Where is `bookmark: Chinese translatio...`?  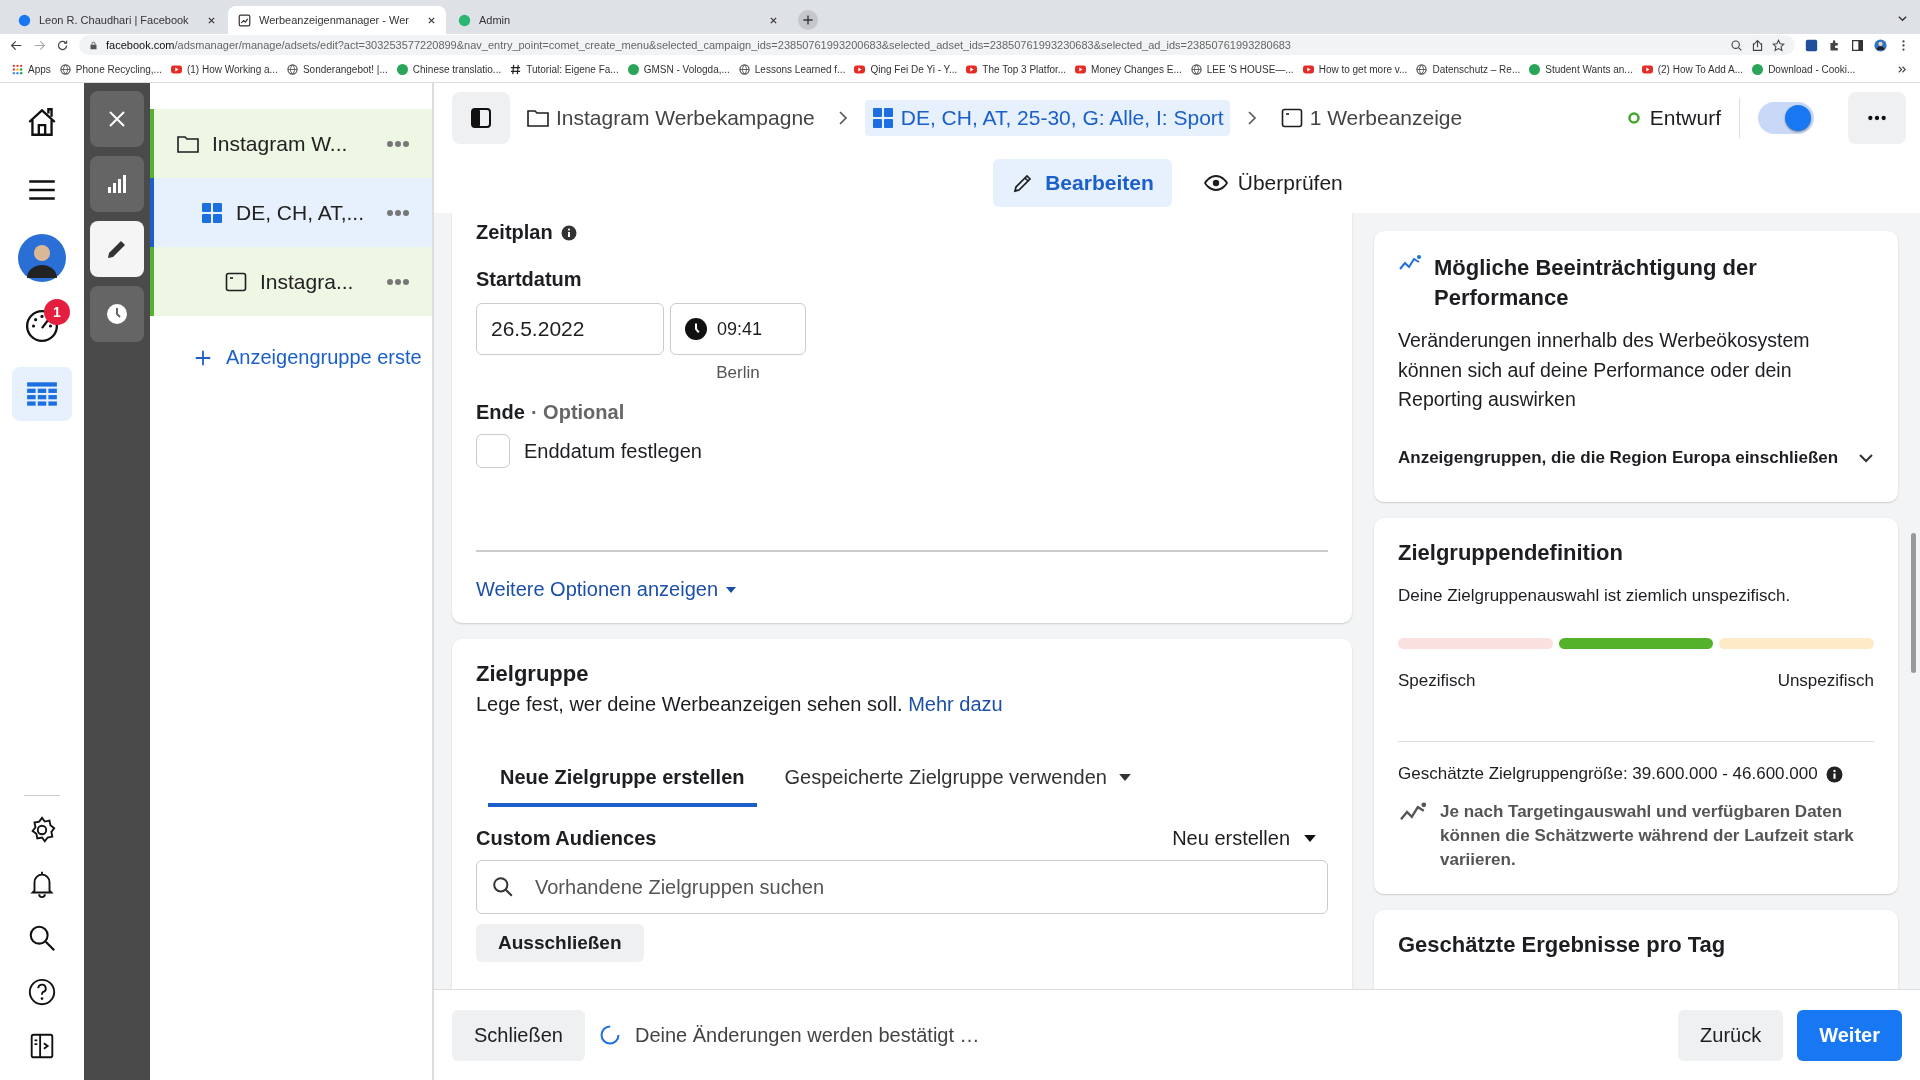 bookmark: Chinese translatio... is located at coordinates (449, 69).